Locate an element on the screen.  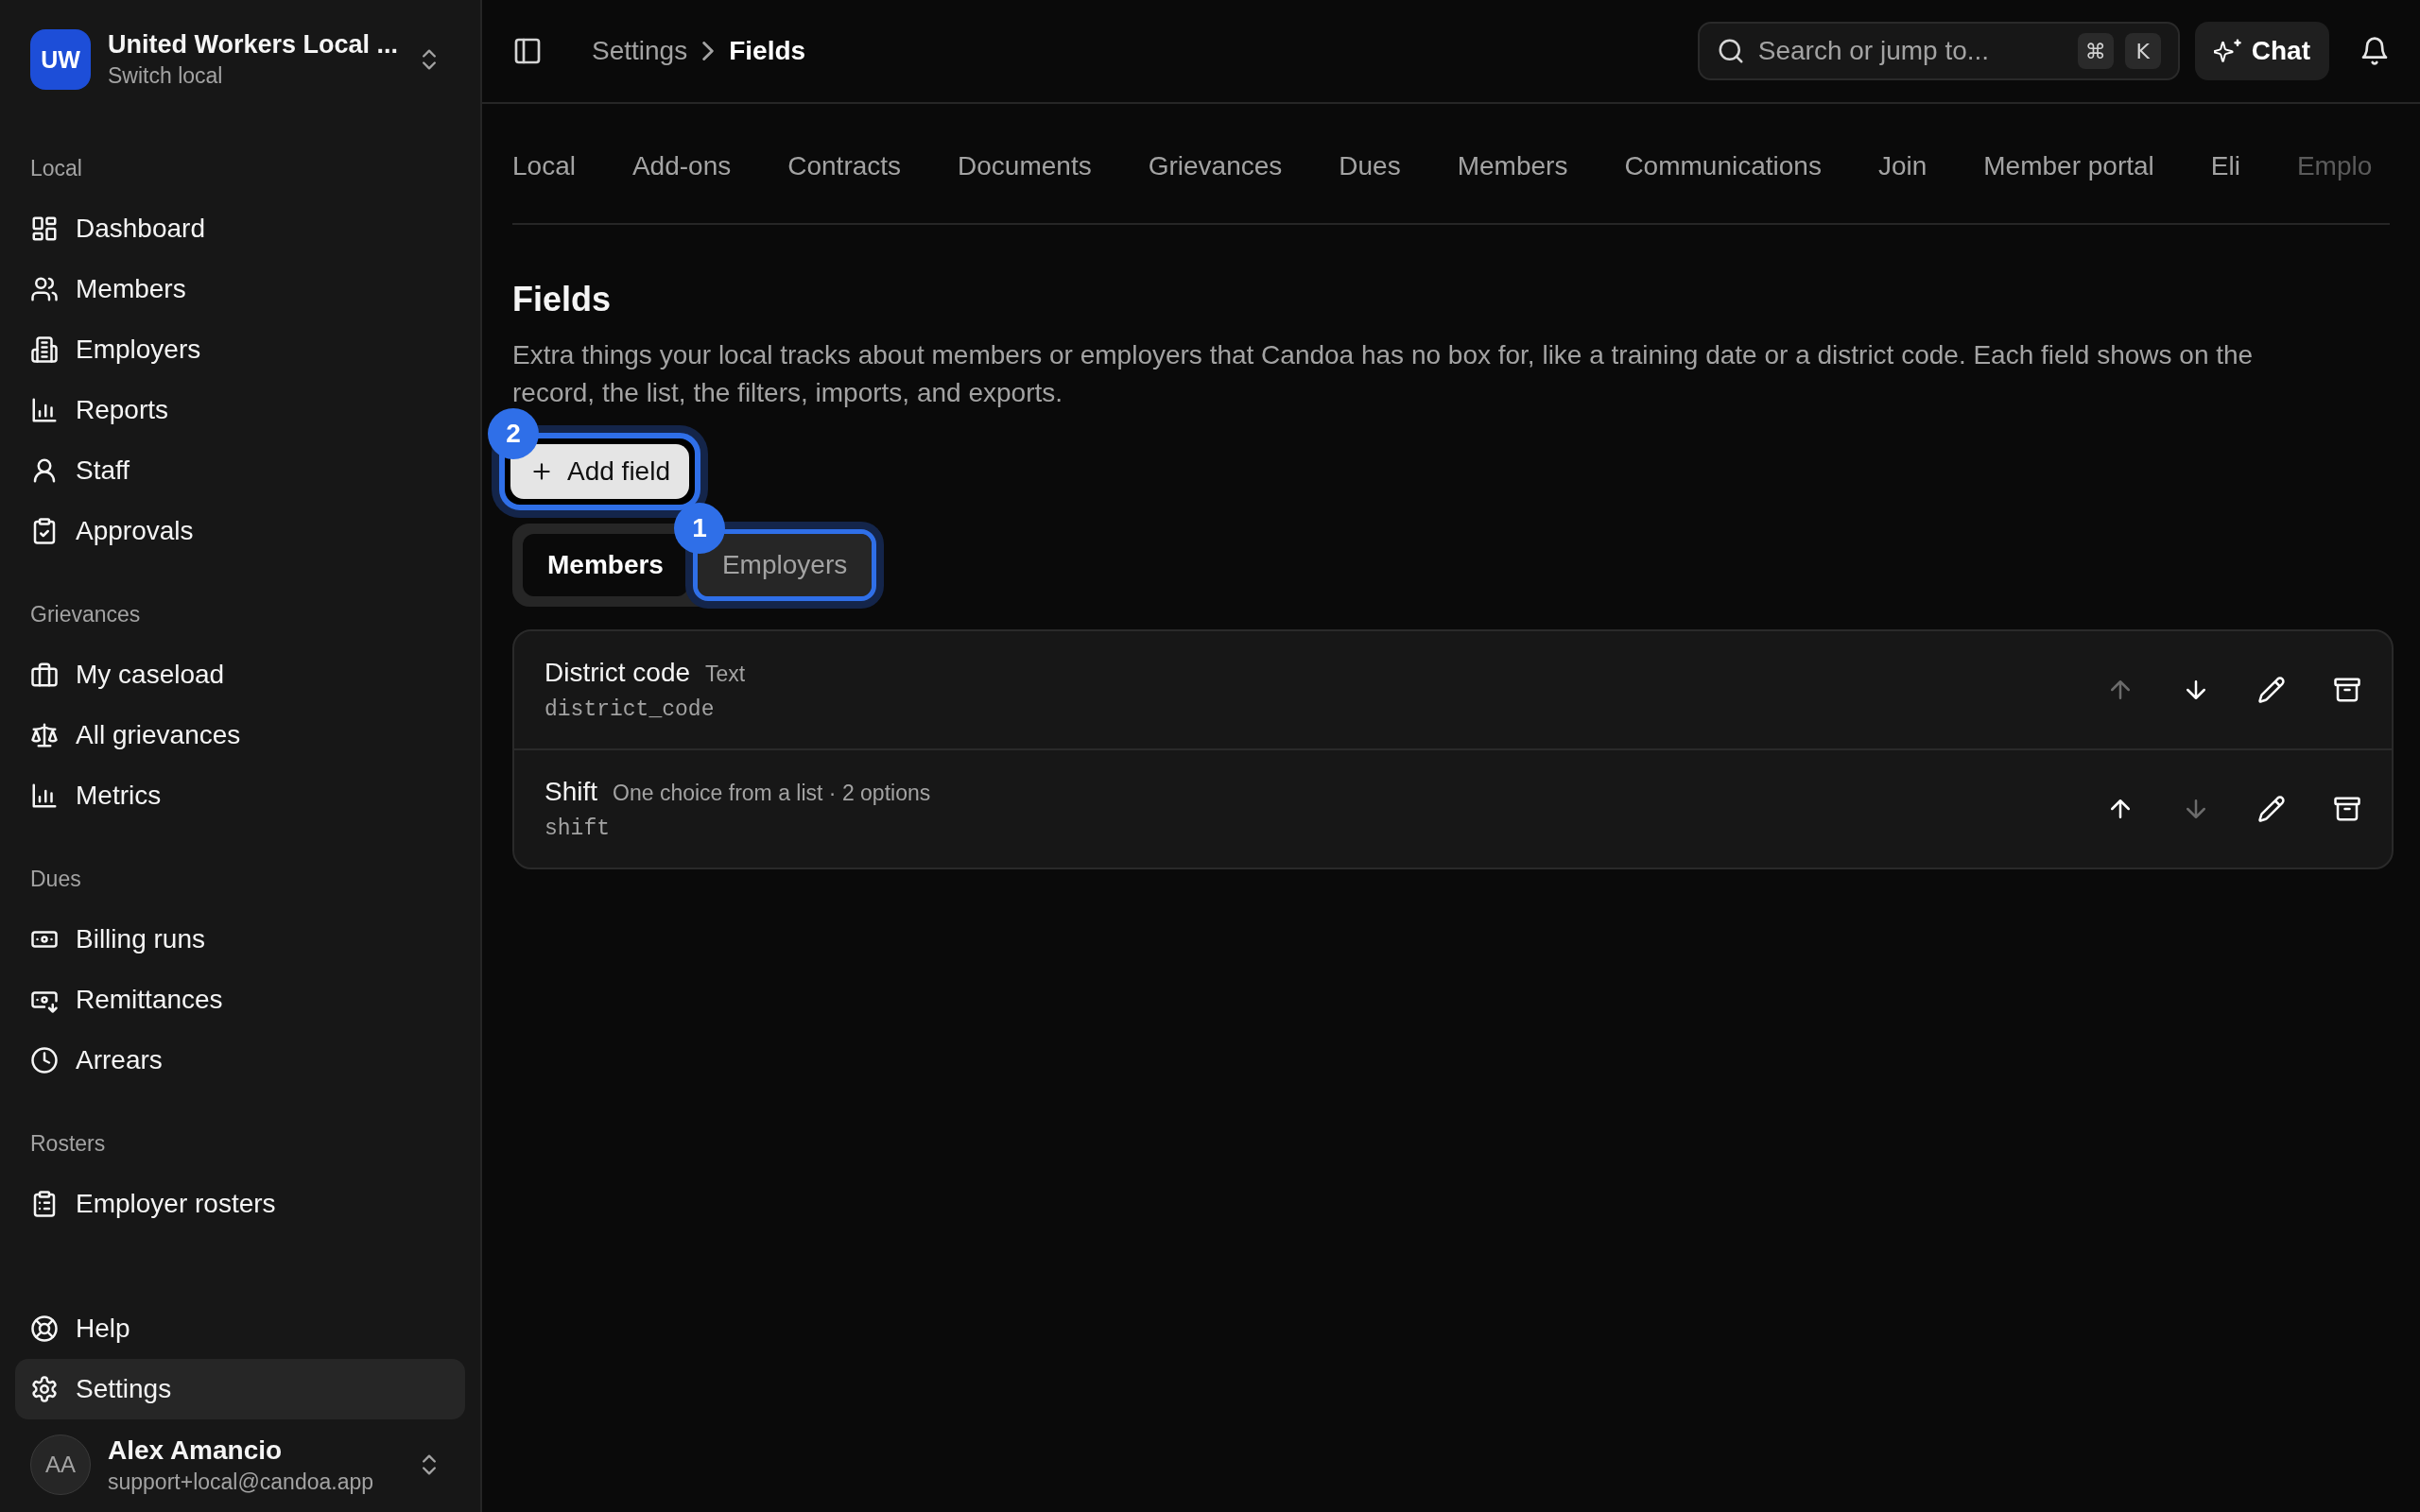
settings-tab: Contracts is located at coordinates (845, 166).